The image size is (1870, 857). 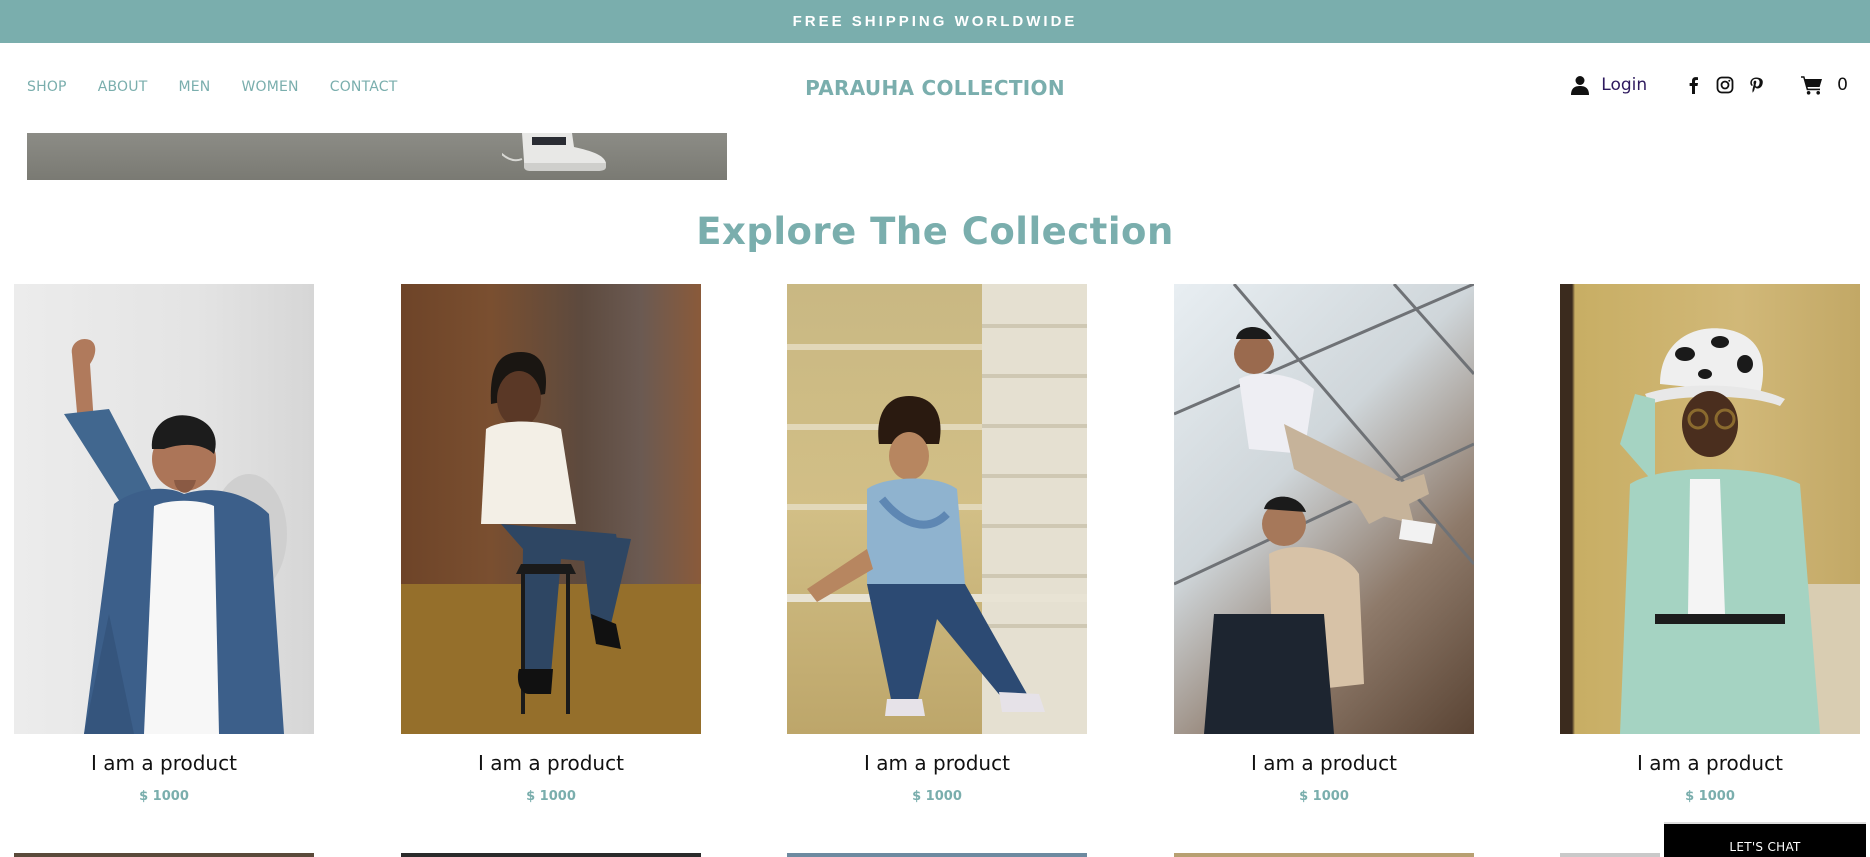 I want to click on chat-button: LET'S CHAT, so click(x=1765, y=839).